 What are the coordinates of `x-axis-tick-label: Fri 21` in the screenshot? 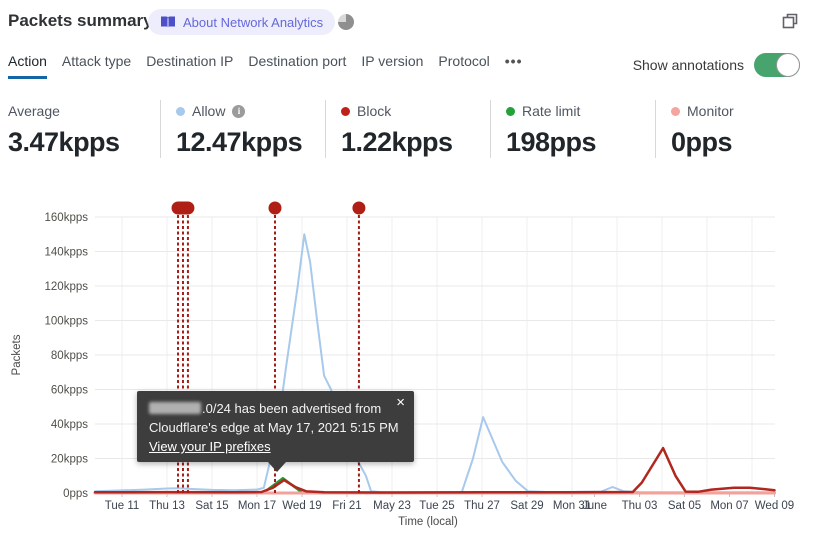 It's located at (346, 506).